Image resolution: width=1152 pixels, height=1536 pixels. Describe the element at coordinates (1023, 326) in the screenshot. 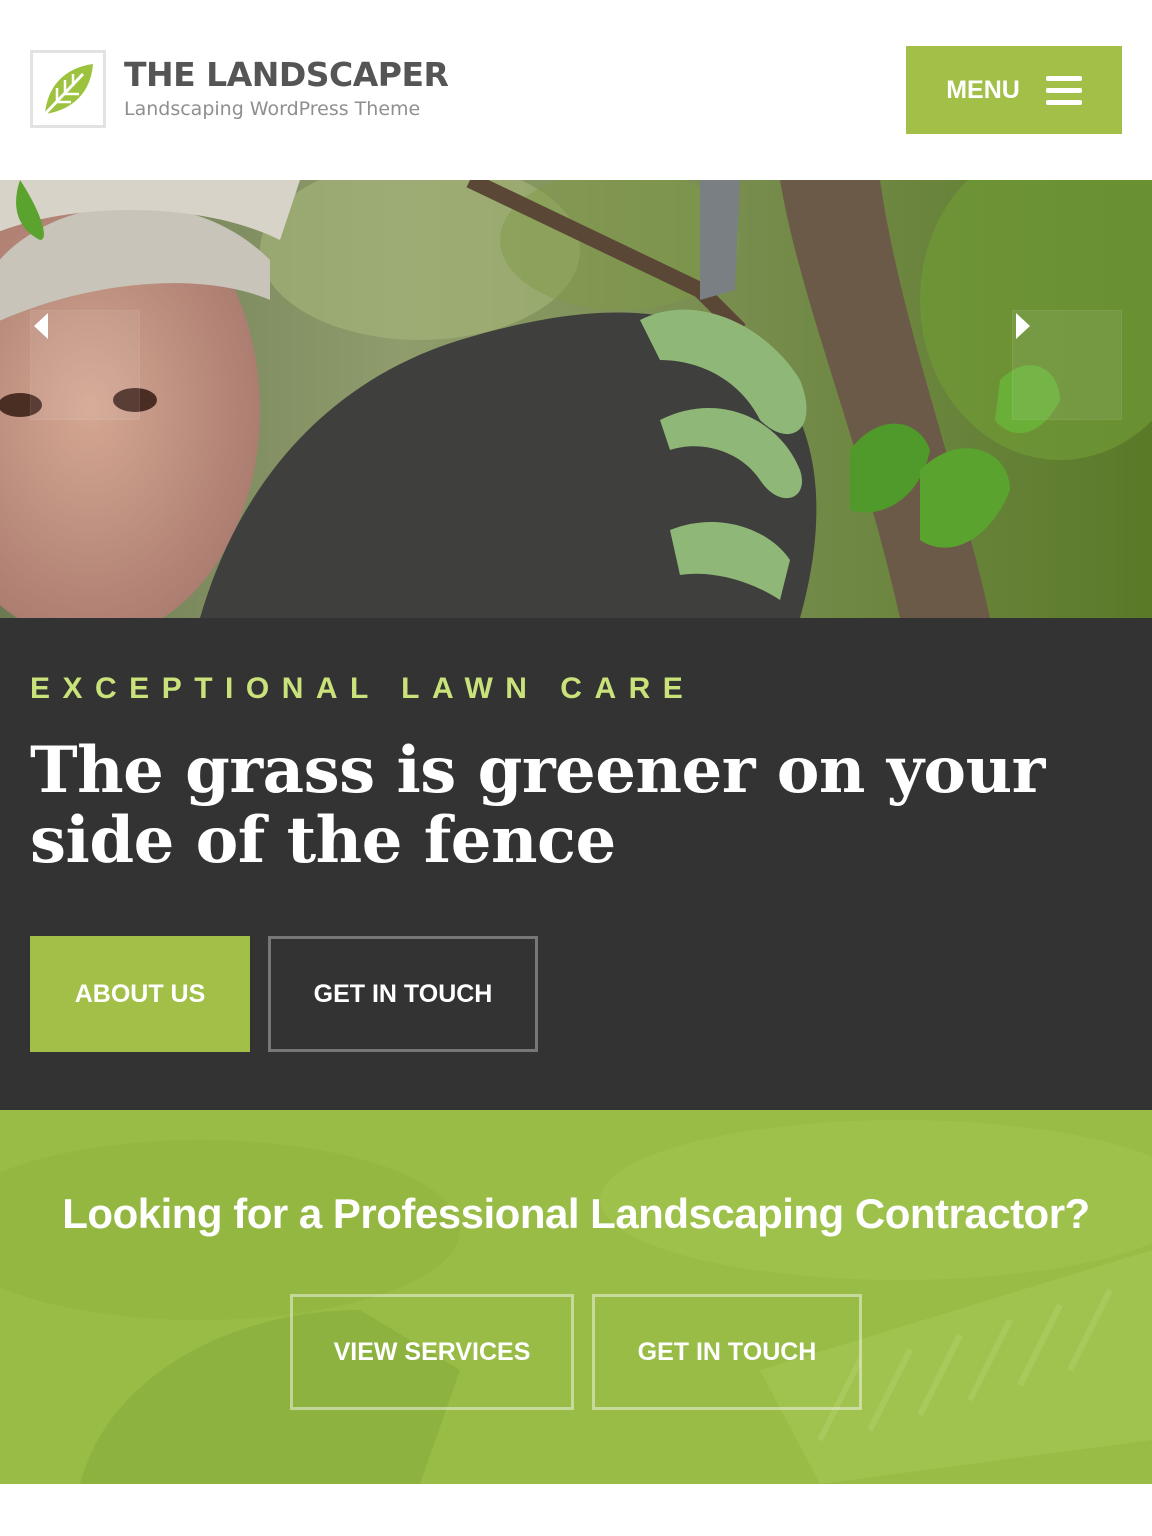

I see `caret-right-icon` at that location.